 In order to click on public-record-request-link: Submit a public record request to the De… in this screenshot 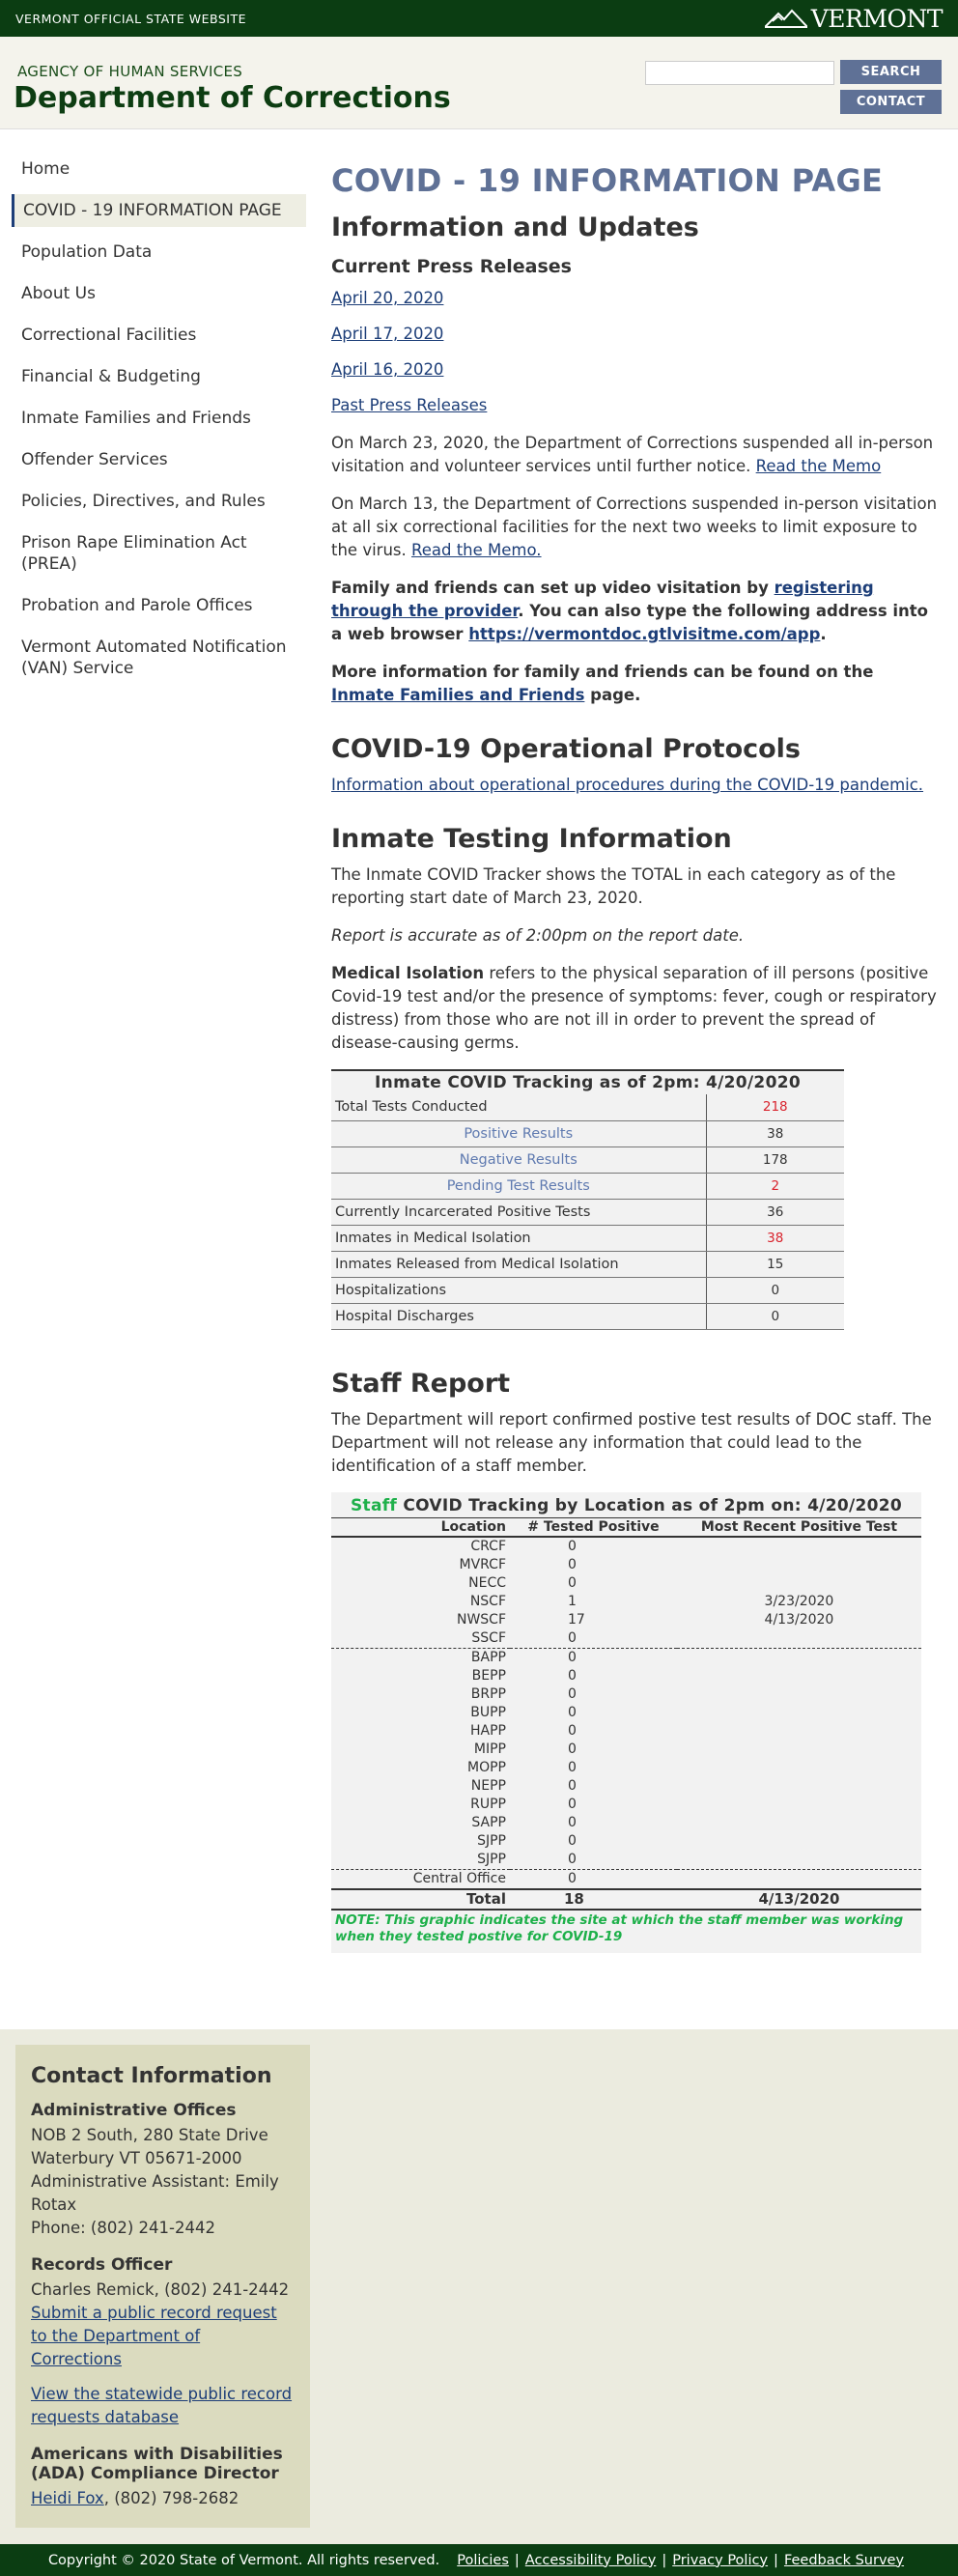, I will do `click(154, 2336)`.